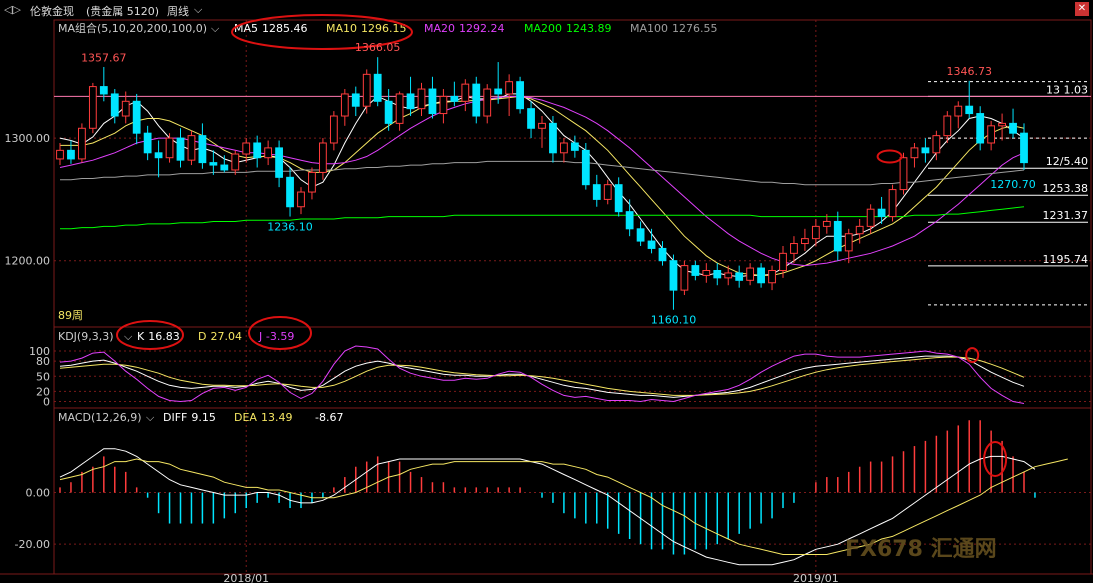 Image resolution: width=1093 pixels, height=583 pixels. I want to click on ma200-value: 1243.89, so click(589, 28).